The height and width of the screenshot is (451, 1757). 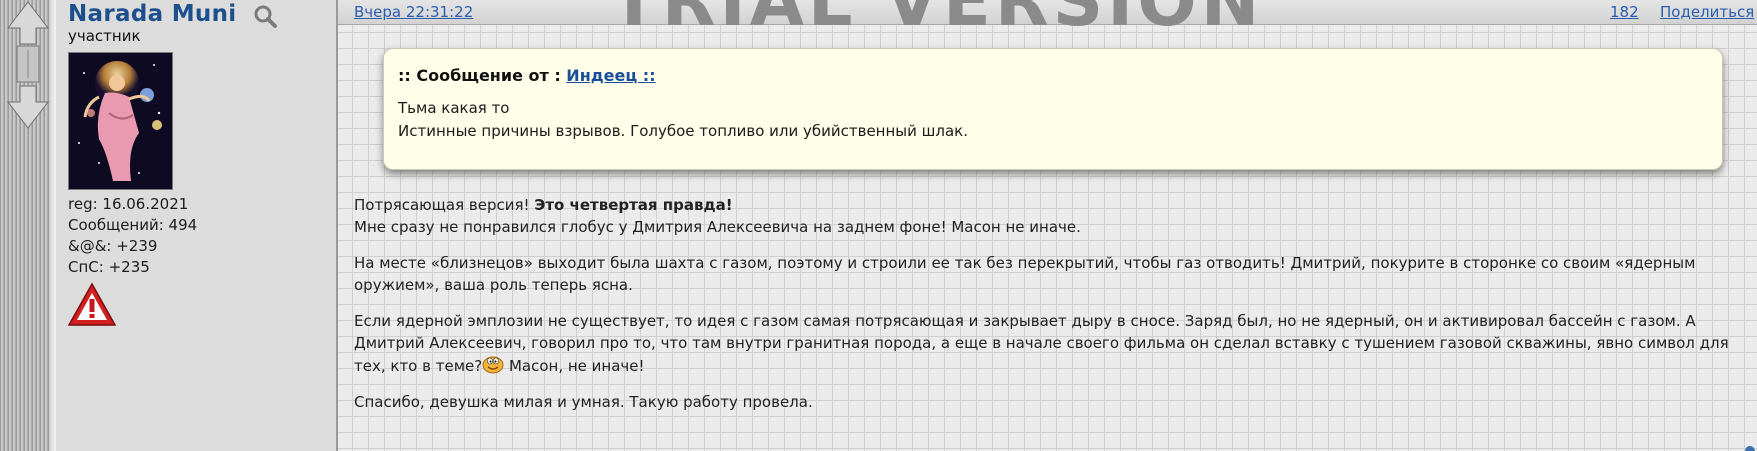 What do you see at coordinates (113, 246) in the screenshot?
I see `reputation: &@&: +239` at bounding box center [113, 246].